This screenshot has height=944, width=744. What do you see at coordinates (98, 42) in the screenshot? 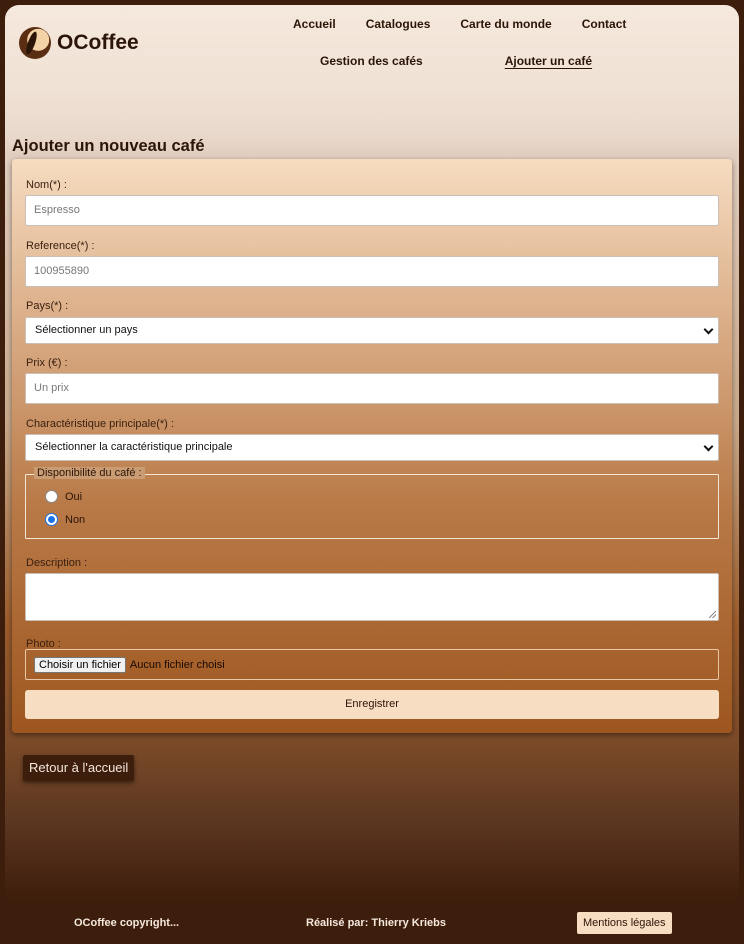
I see `brand-name: OCoffee` at bounding box center [98, 42].